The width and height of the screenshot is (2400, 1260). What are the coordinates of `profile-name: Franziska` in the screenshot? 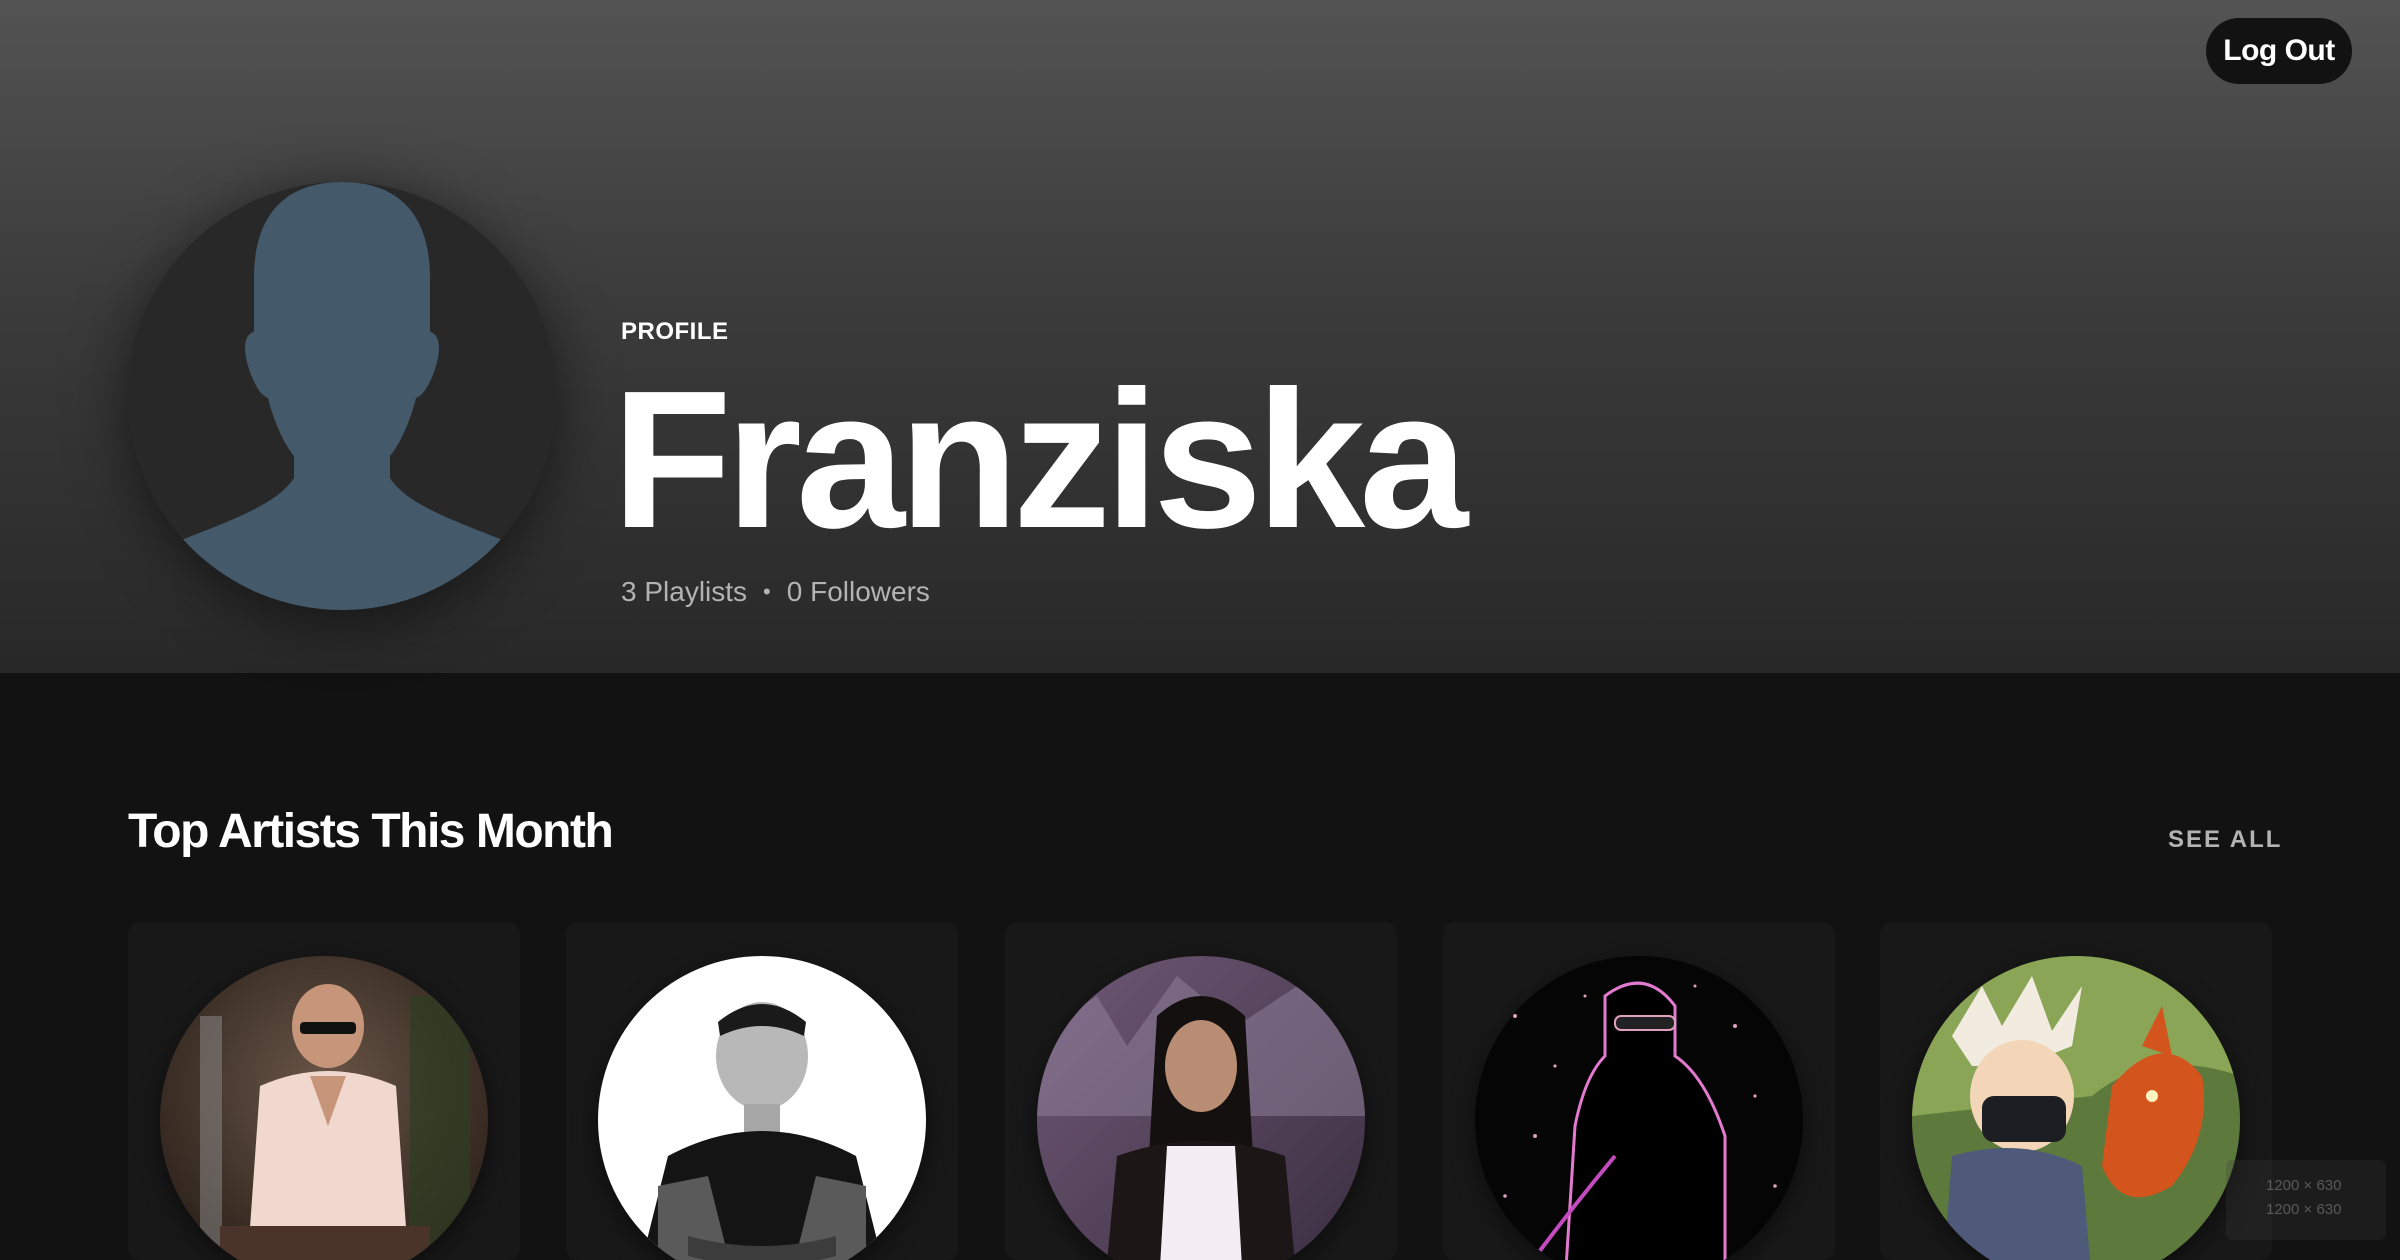 It's located at (1040, 459).